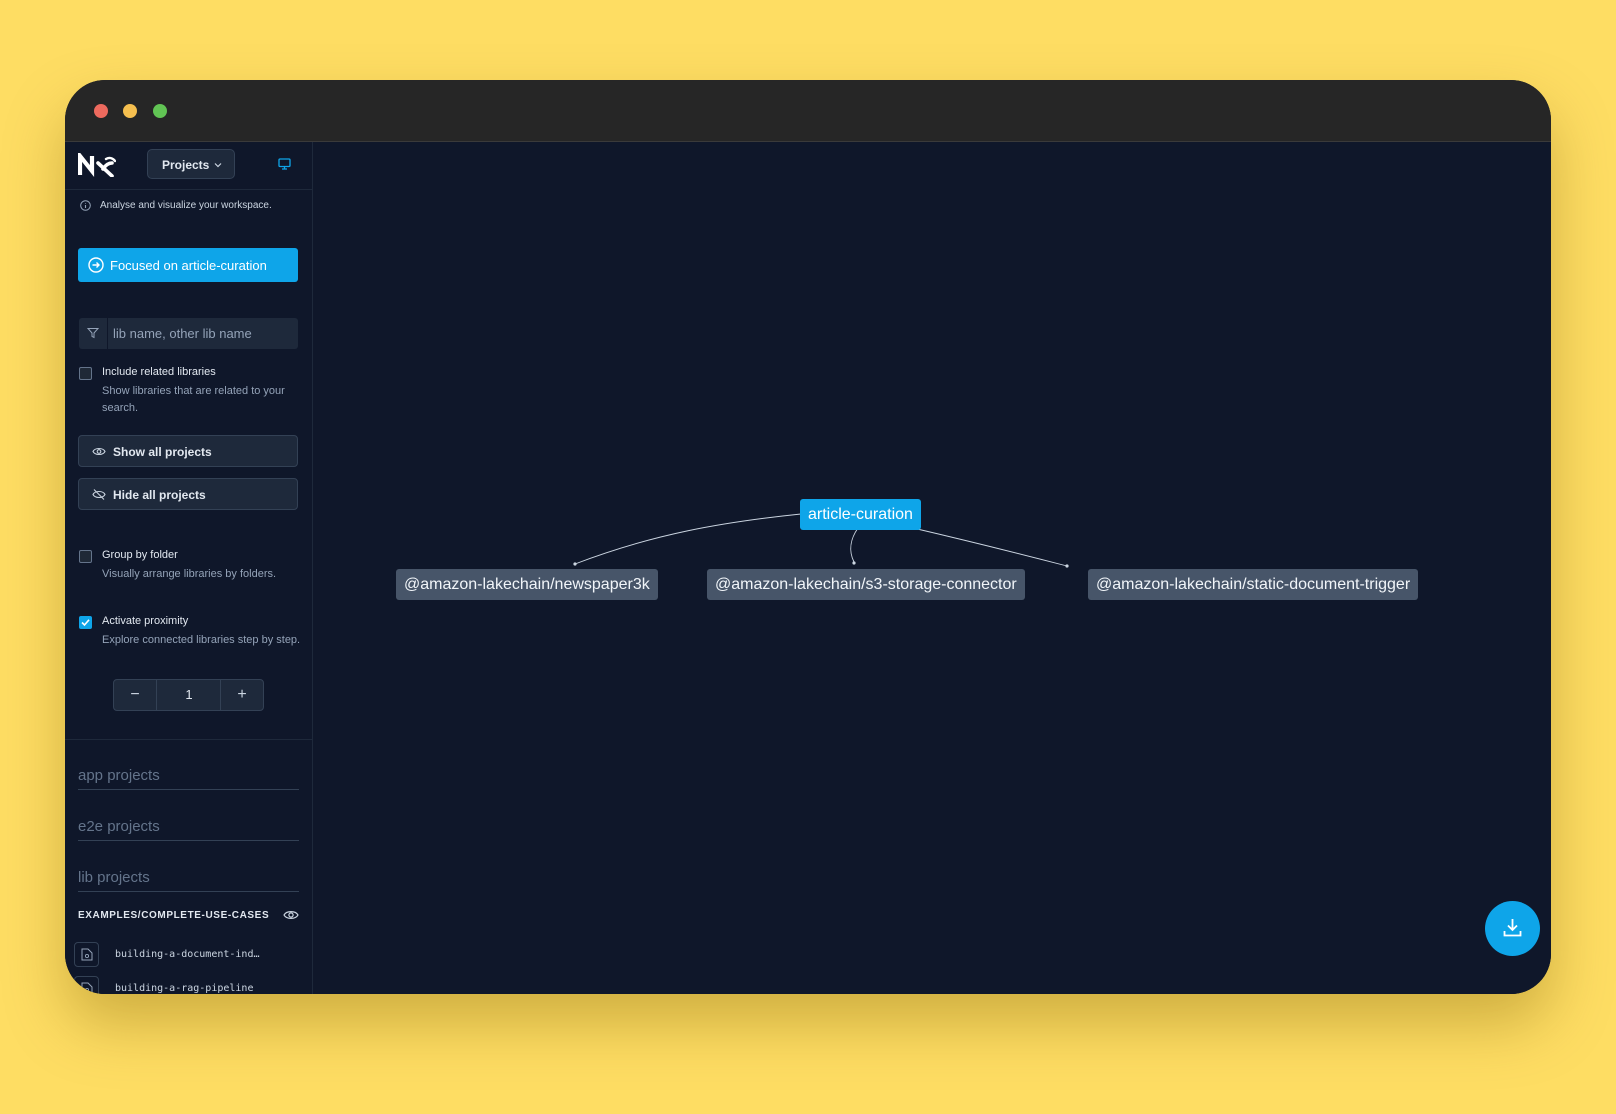  What do you see at coordinates (99, 494) in the screenshot?
I see `eye-off-icon` at bounding box center [99, 494].